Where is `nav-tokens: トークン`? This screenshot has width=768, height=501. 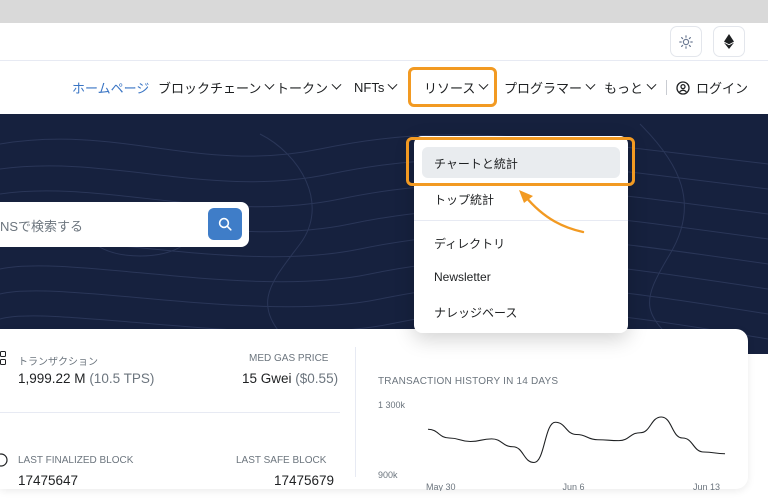
nav-tokens: トークン is located at coordinates (309, 87).